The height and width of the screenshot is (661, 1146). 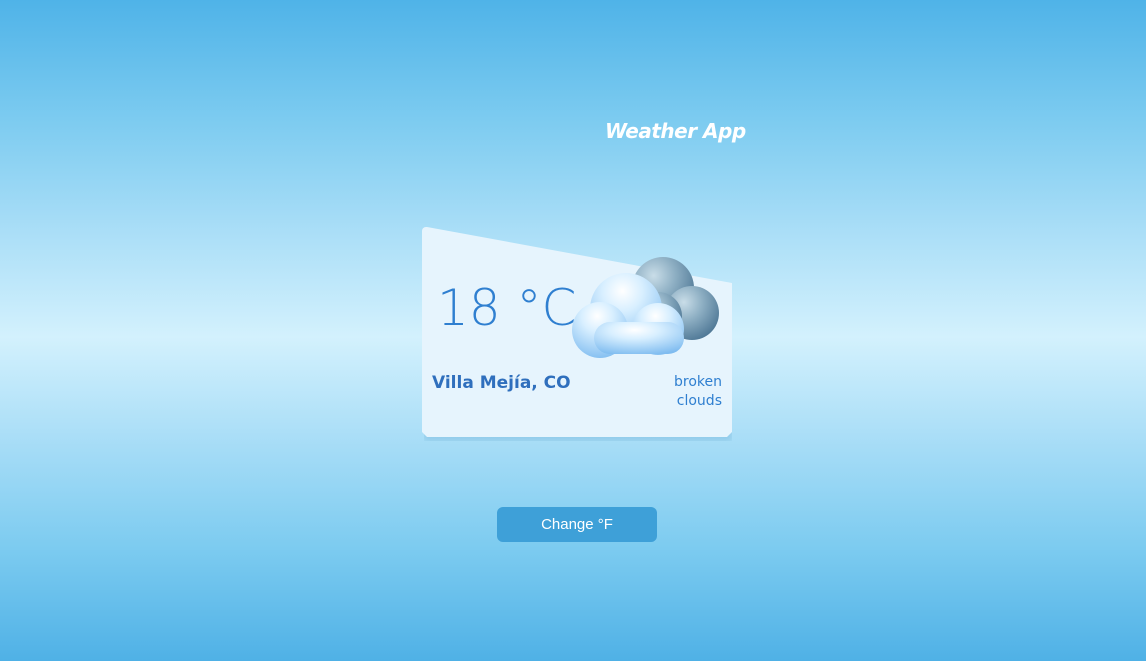 What do you see at coordinates (698, 391) in the screenshot?
I see `weather-description: broken clouds` at bounding box center [698, 391].